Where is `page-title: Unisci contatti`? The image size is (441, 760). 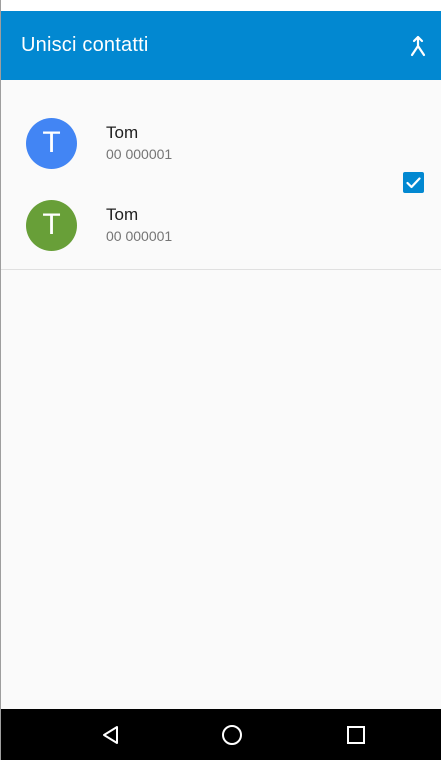
page-title: Unisci contatti is located at coordinates (85, 45).